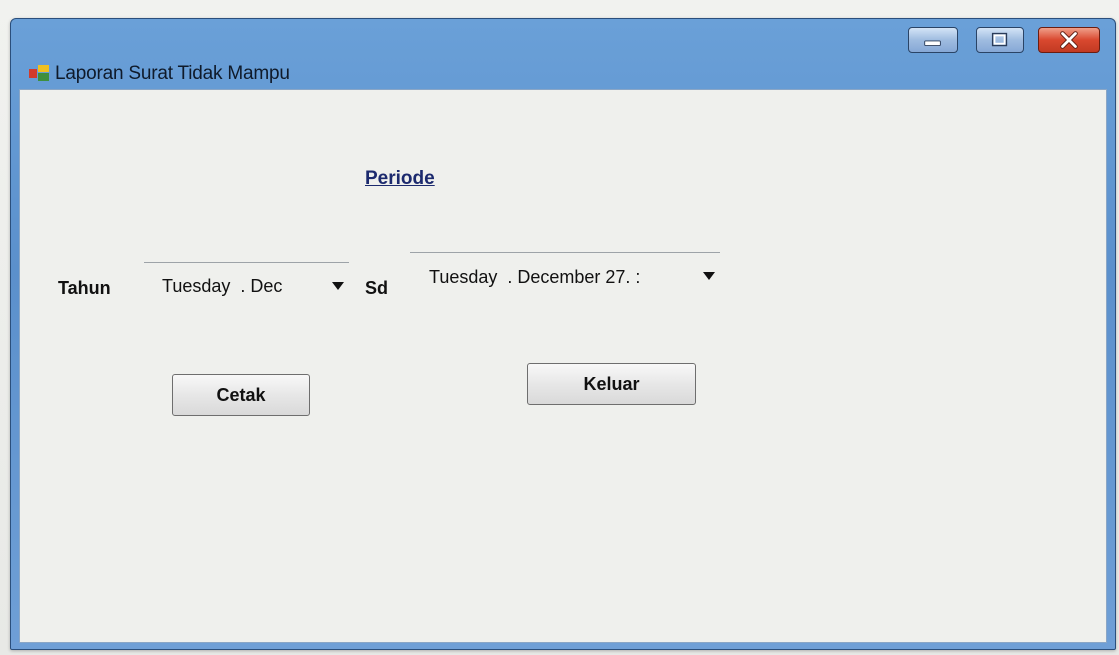 The height and width of the screenshot is (655, 1119). I want to click on title-bar: Laporan Surat Tidak Mampu, so click(563, 54).